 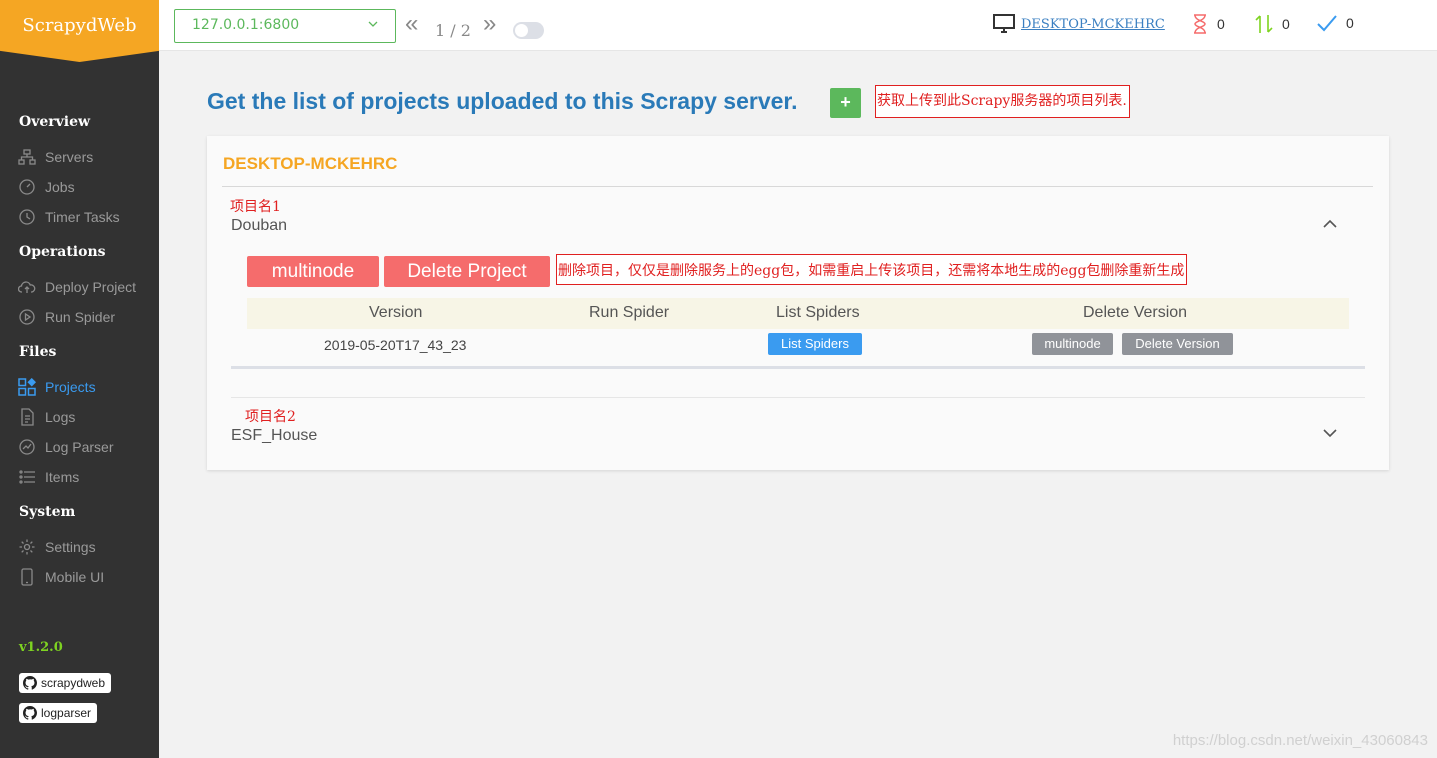 I want to click on sidebar-item-label: Log Parser, so click(x=79, y=447).